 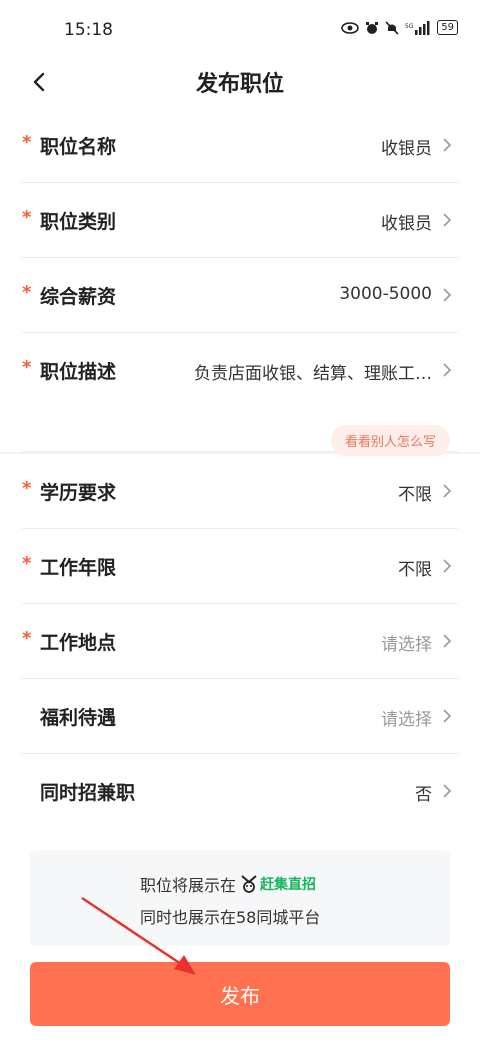 I want to click on field-label: 职位类别, so click(x=78, y=222).